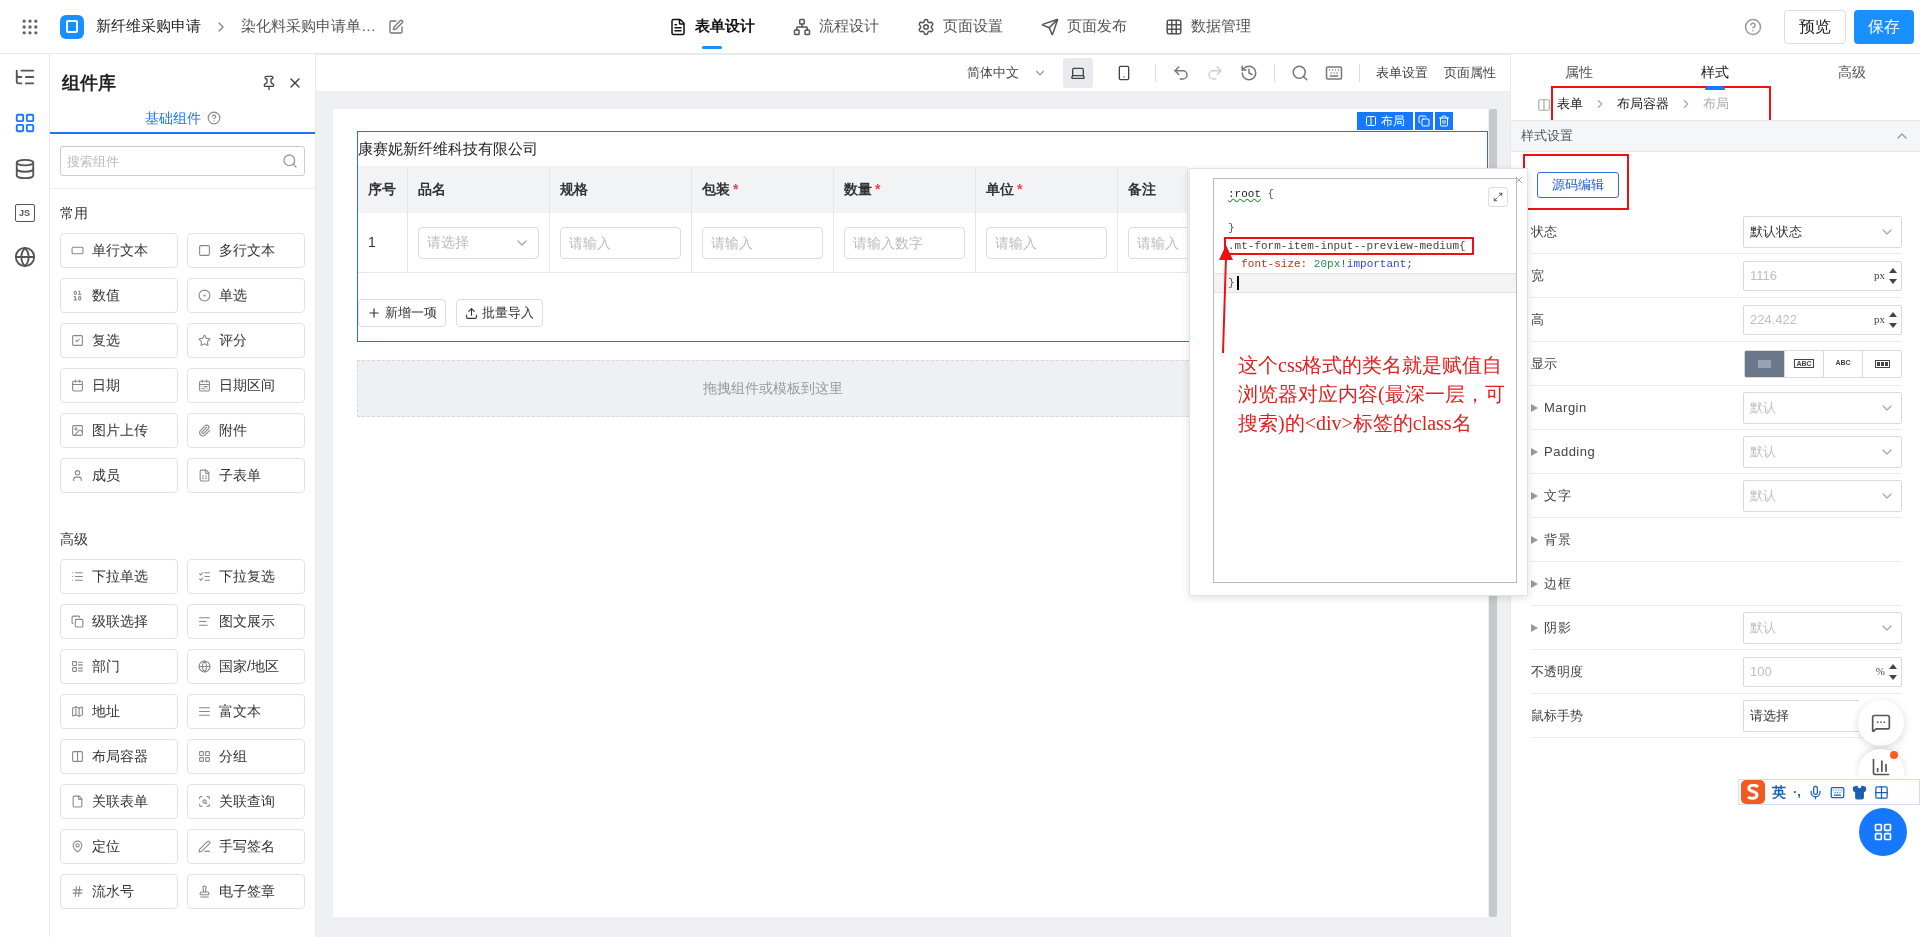 The width and height of the screenshot is (1920, 937). What do you see at coordinates (1570, 104) in the screenshot?
I see `breadcrumb-item: 表单` at bounding box center [1570, 104].